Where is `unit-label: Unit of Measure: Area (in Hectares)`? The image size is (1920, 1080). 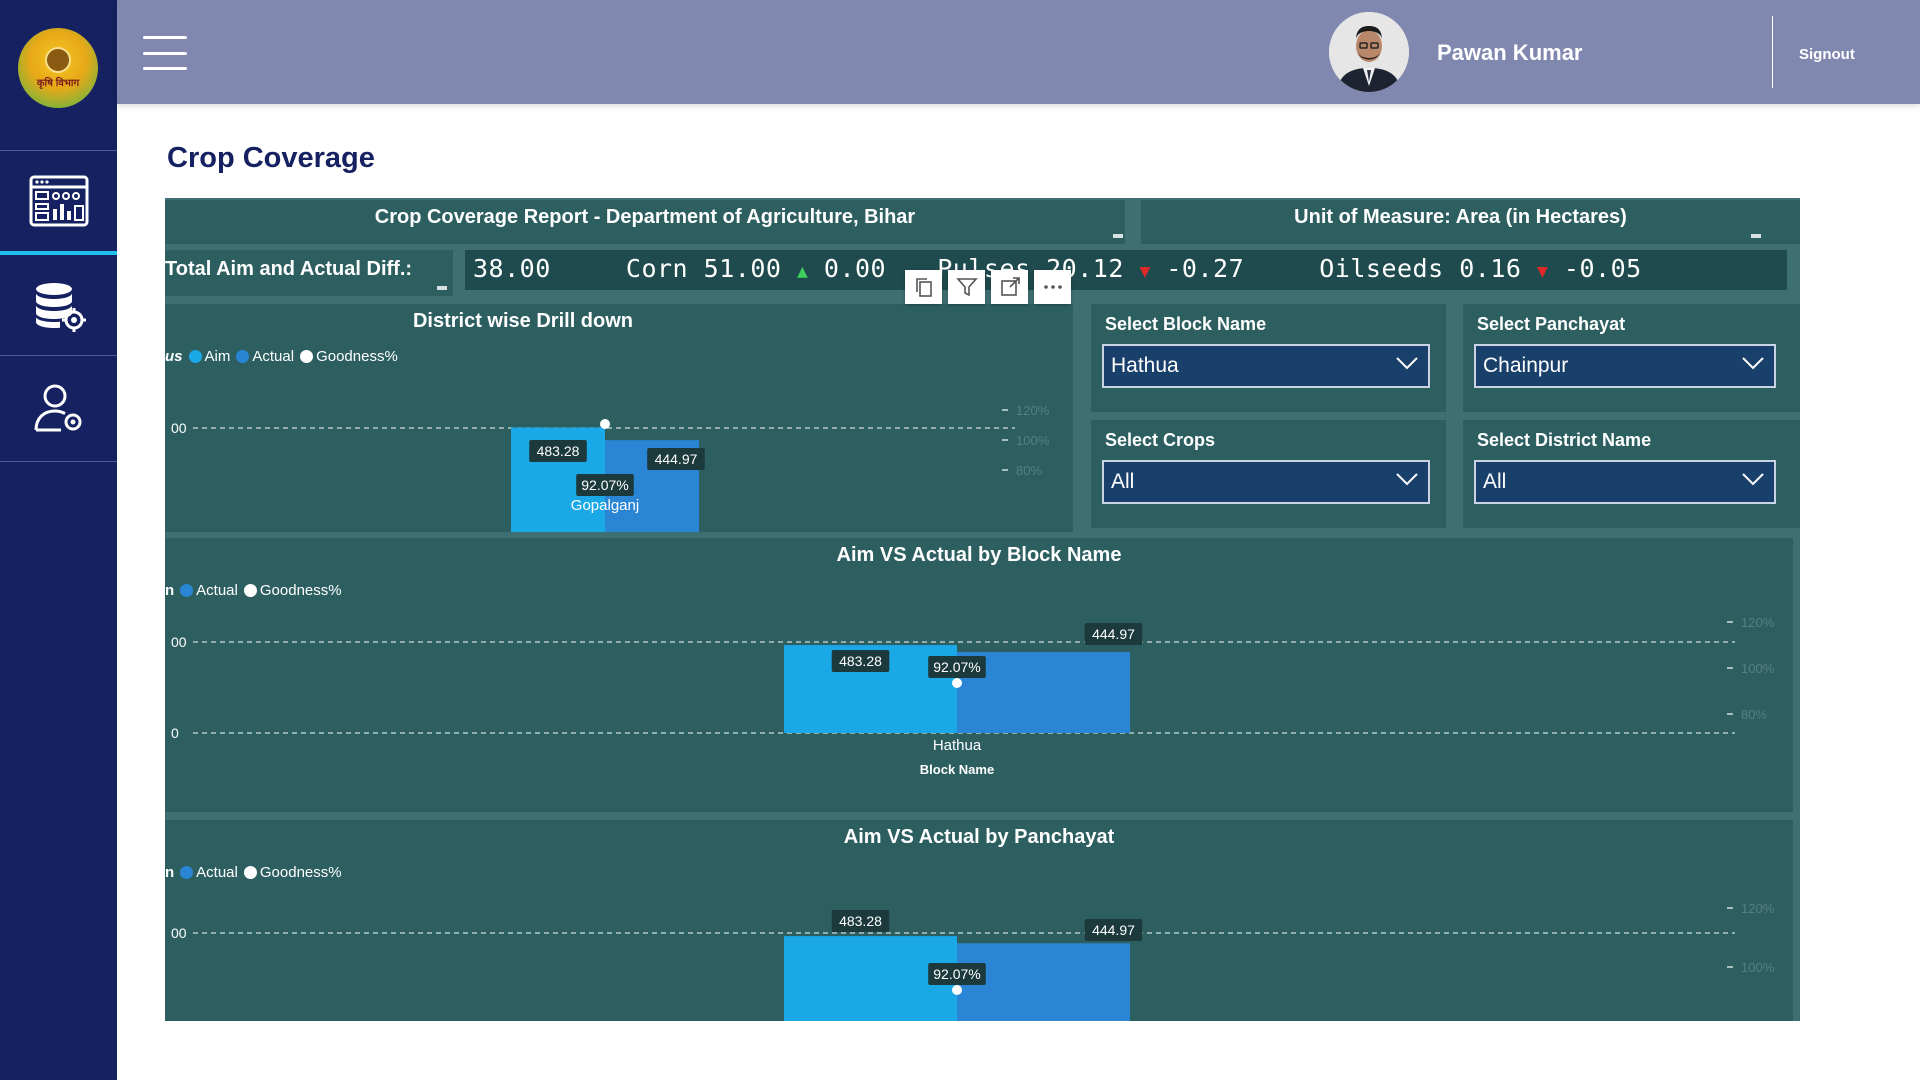 unit-label: Unit of Measure: Area (in Hectares) is located at coordinates (1460, 217).